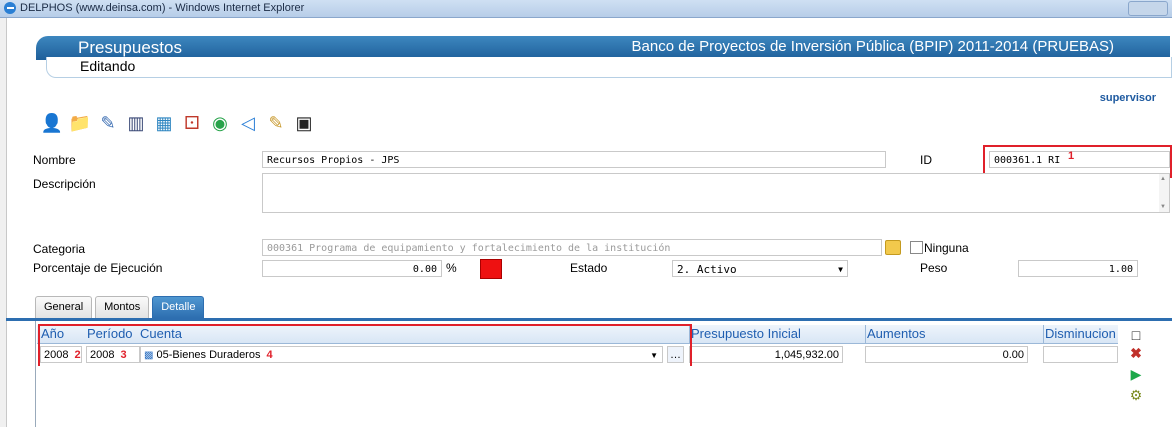 Image resolution: width=1172 pixels, height=427 pixels. I want to click on estado-color-swatch, so click(491, 269).